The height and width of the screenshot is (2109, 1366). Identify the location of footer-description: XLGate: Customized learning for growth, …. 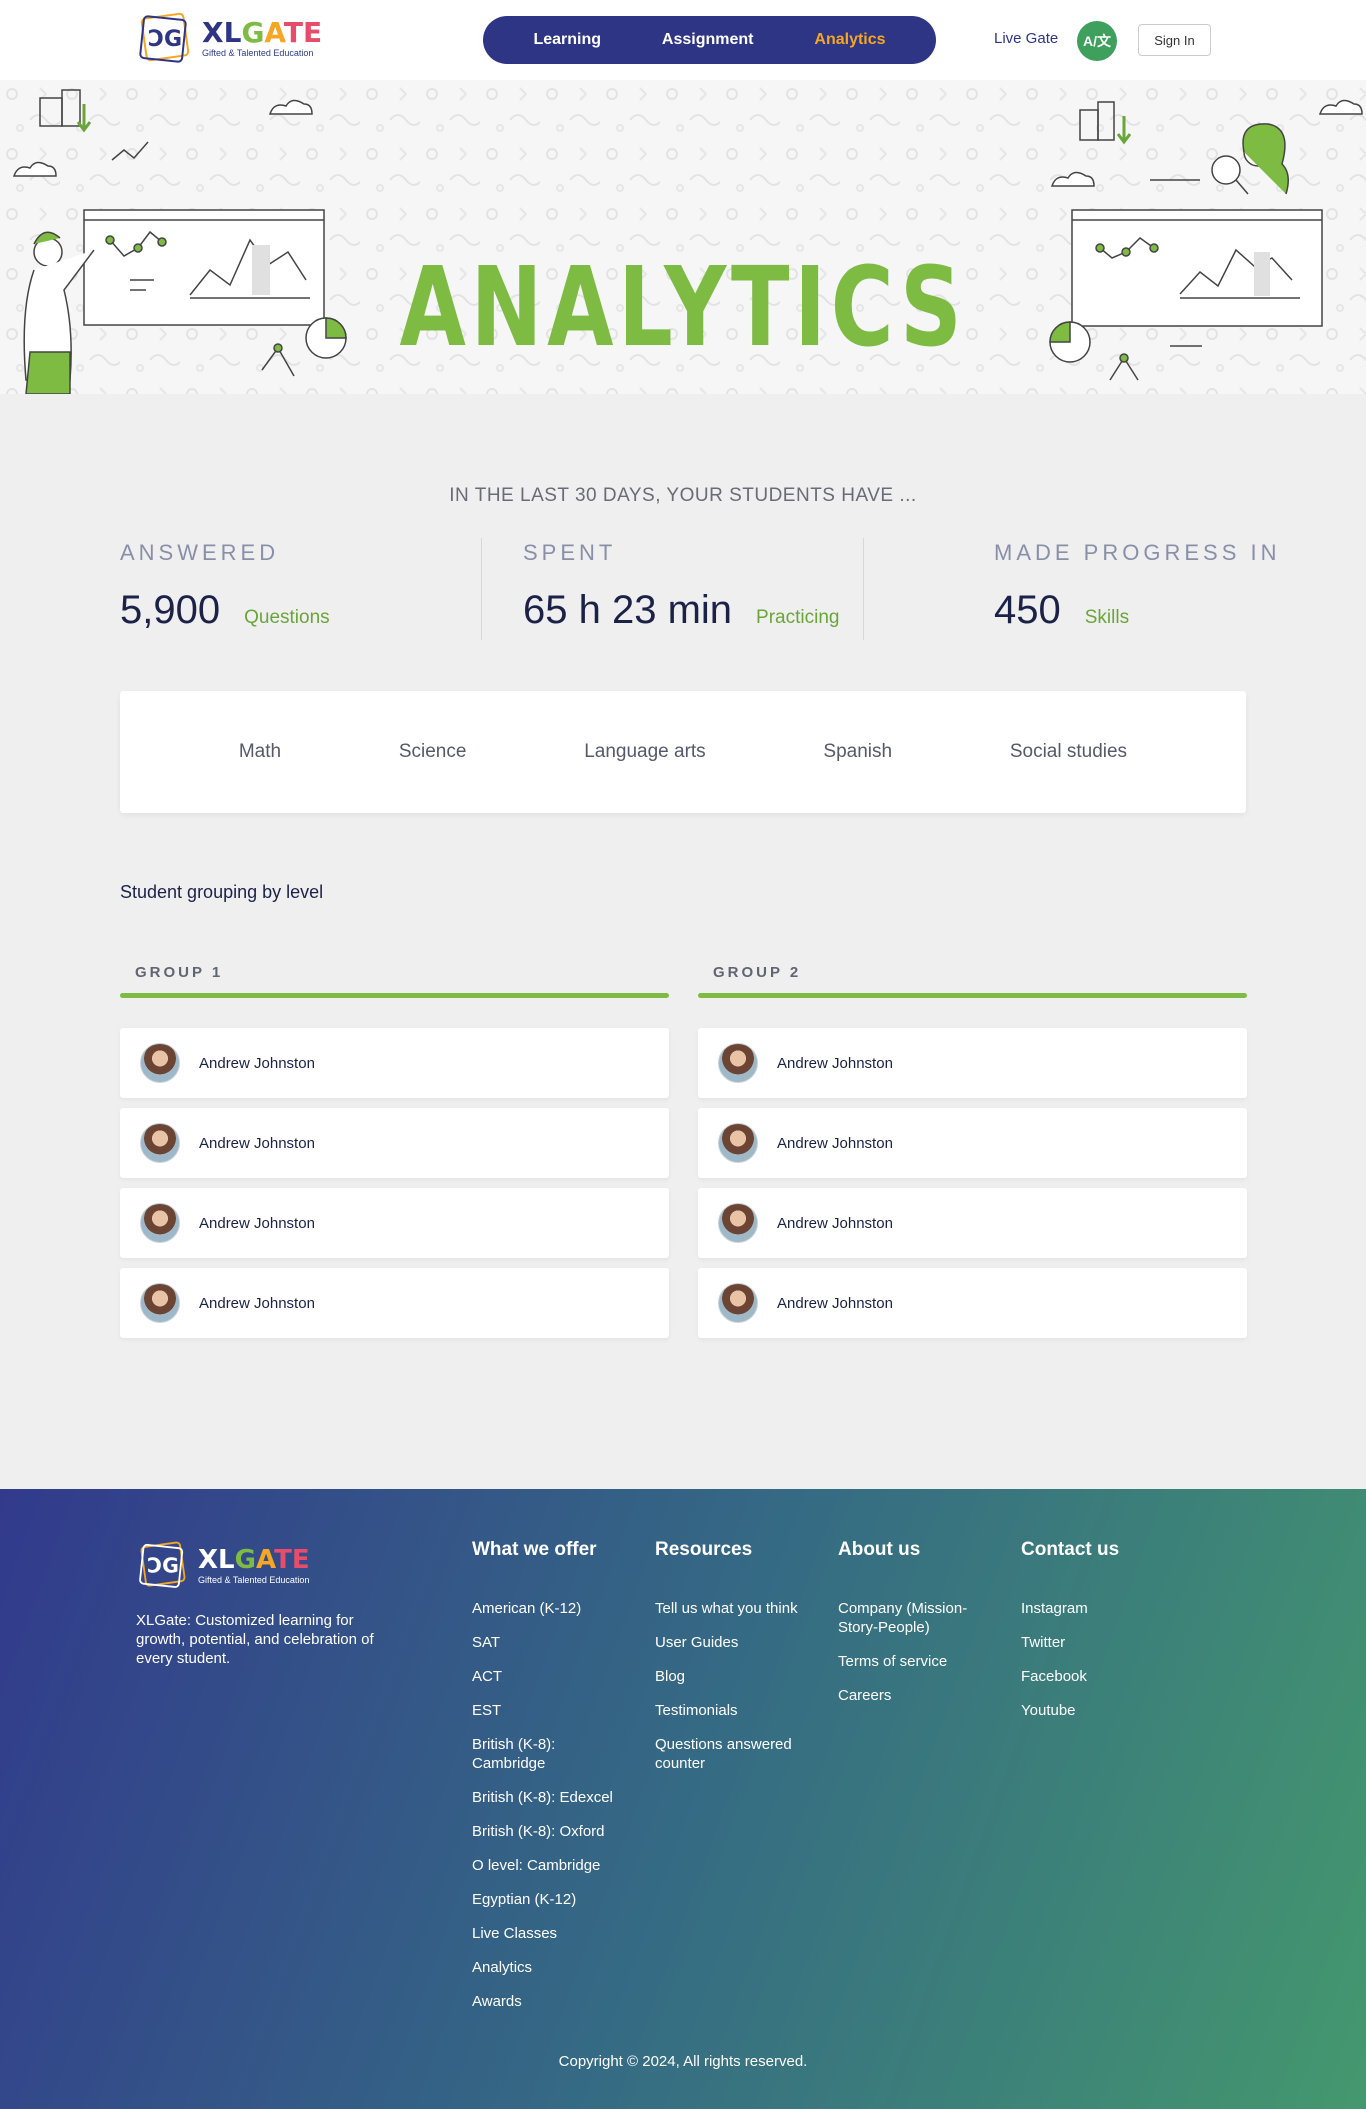
(255, 1639).